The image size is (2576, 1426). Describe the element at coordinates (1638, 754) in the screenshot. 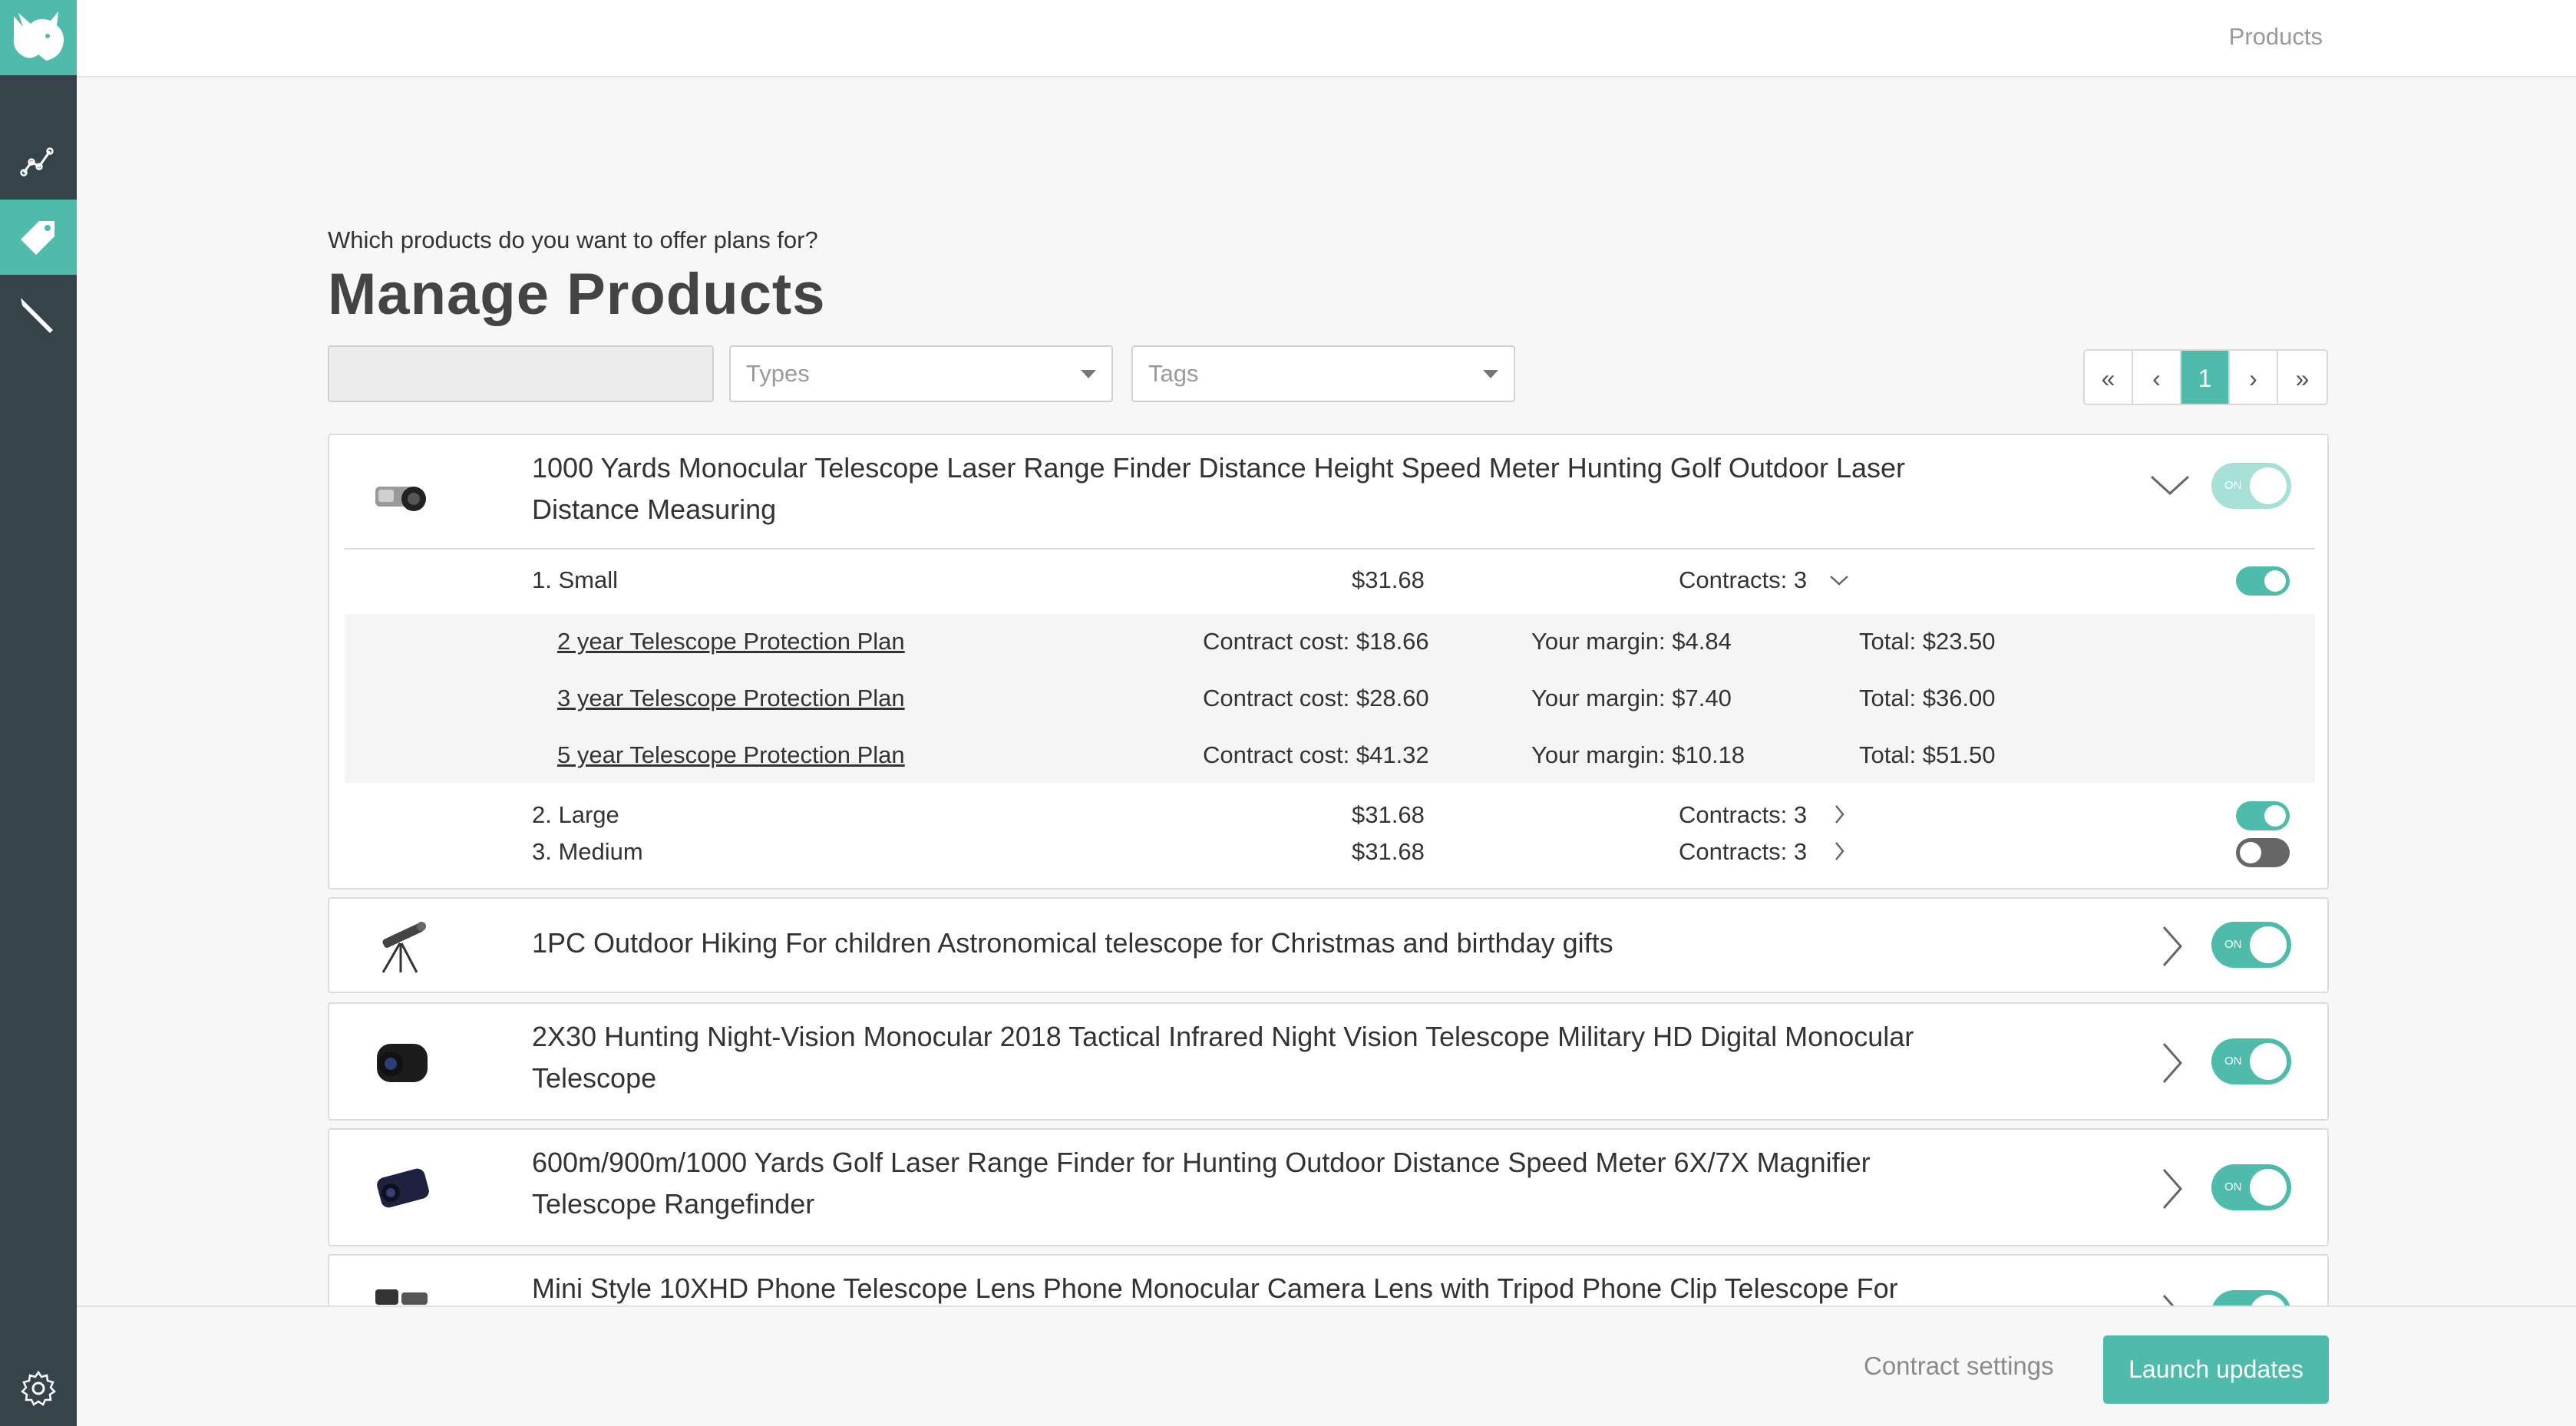

I see `plan-margin: Your margin: $10.18` at that location.